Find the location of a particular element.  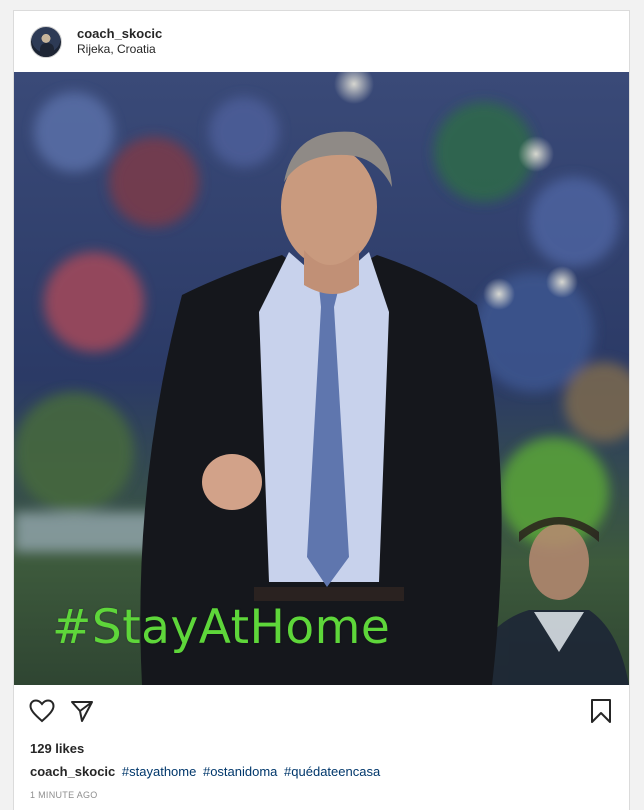

user-block: coach_skocic Rijeka, Croatia is located at coordinates (119, 41).